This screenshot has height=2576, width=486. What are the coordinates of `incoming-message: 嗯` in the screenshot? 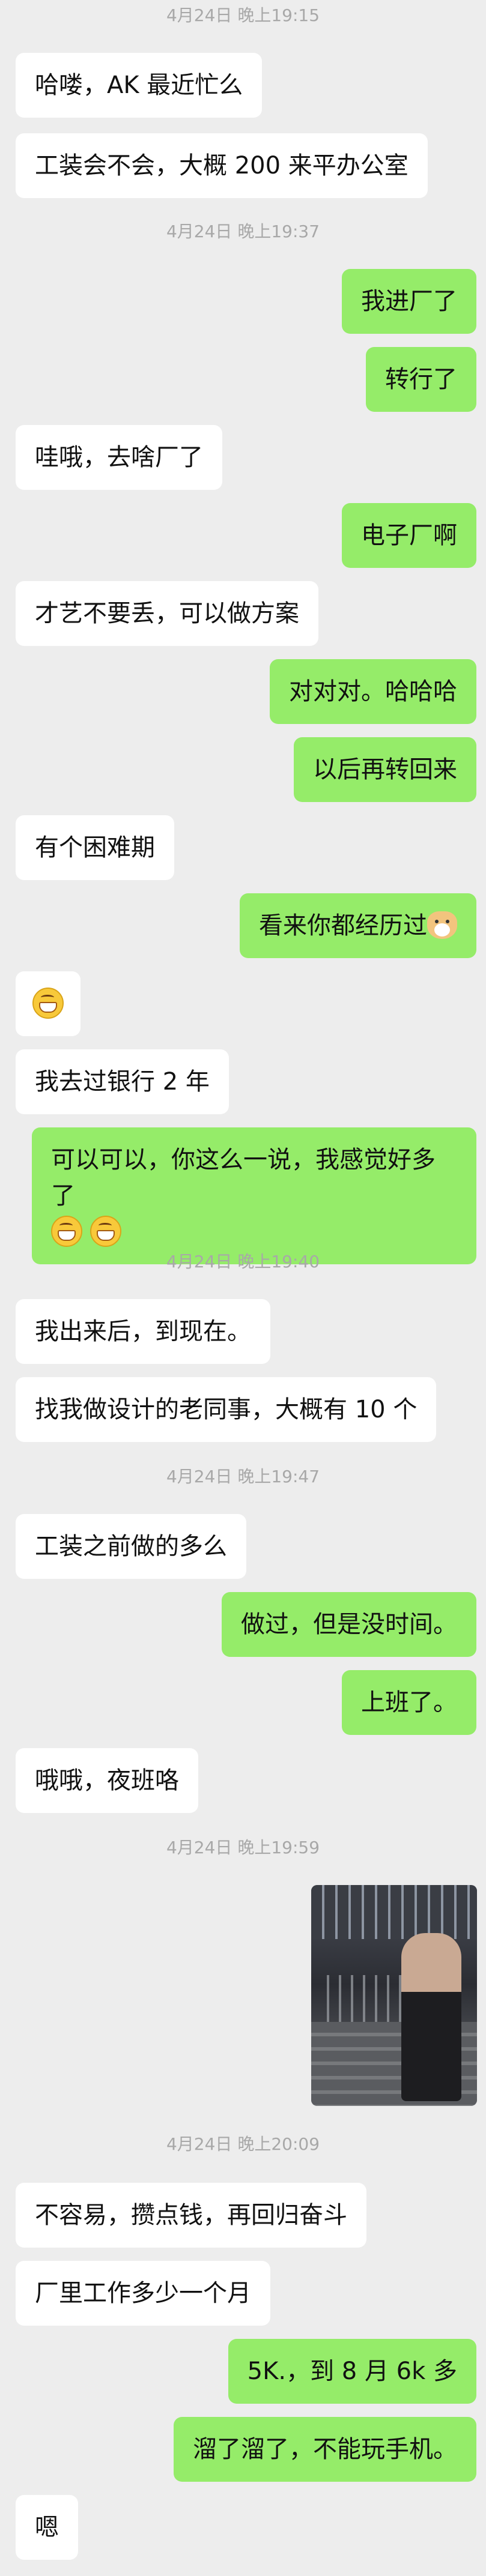 It's located at (47, 2527).